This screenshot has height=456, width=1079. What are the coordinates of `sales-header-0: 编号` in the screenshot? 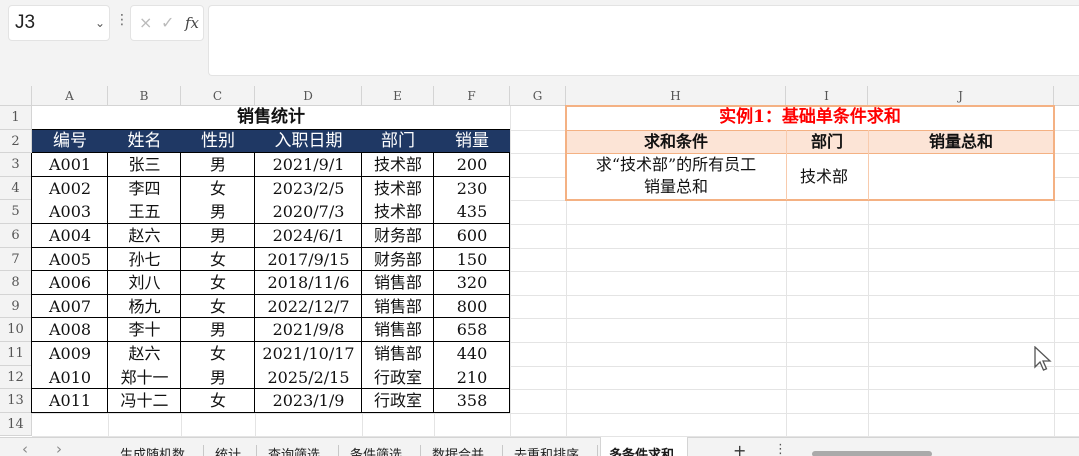 It's located at (70, 141).